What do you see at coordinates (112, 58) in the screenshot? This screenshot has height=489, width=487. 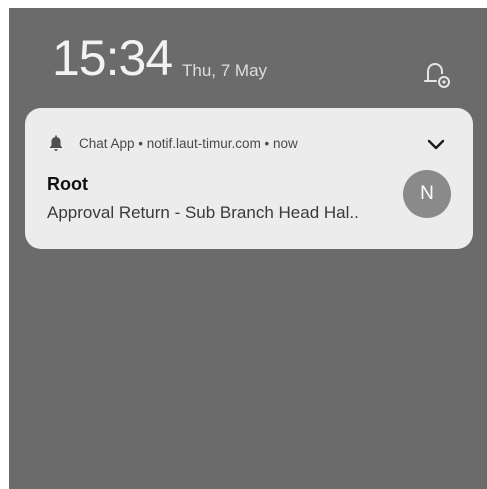 I see `clock-time: 15:34` at bounding box center [112, 58].